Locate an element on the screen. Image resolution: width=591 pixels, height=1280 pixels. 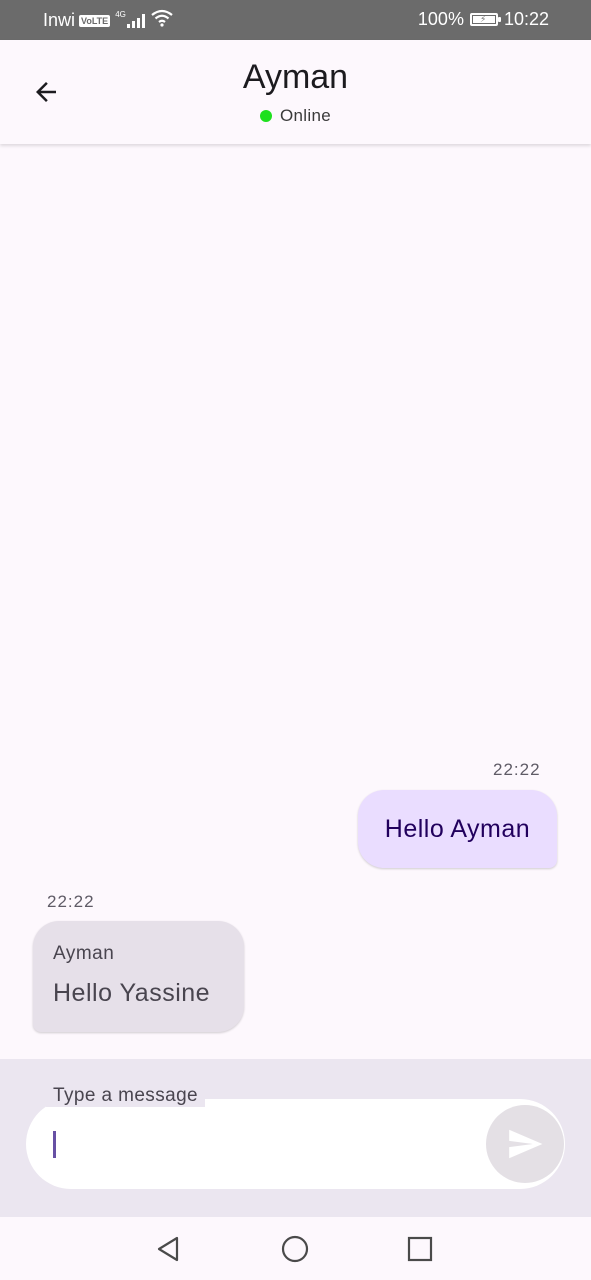
clock: 10:22 is located at coordinates (526, 19).